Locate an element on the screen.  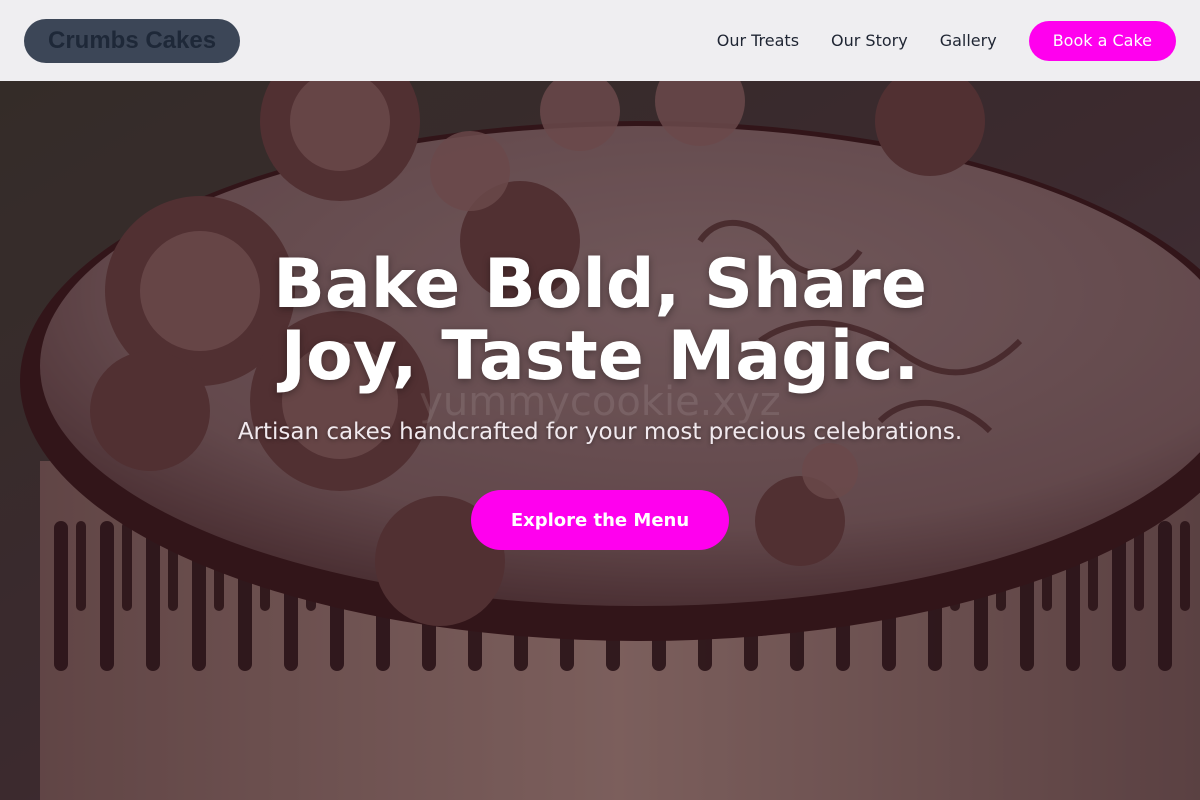
explore-menu-button: Explore the Menu is located at coordinates (600, 520).